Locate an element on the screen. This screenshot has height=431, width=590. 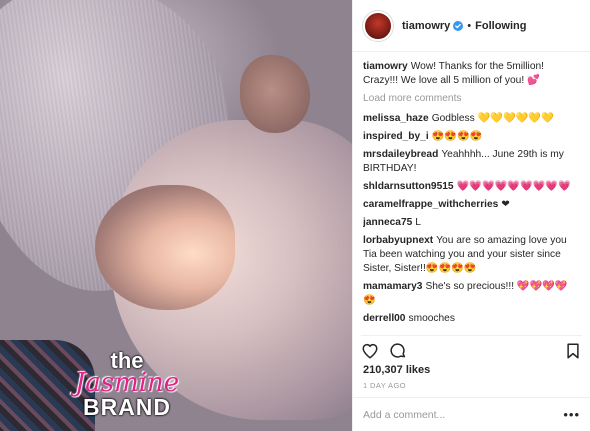
comment-item: janneca75 L is located at coordinates (471, 223).